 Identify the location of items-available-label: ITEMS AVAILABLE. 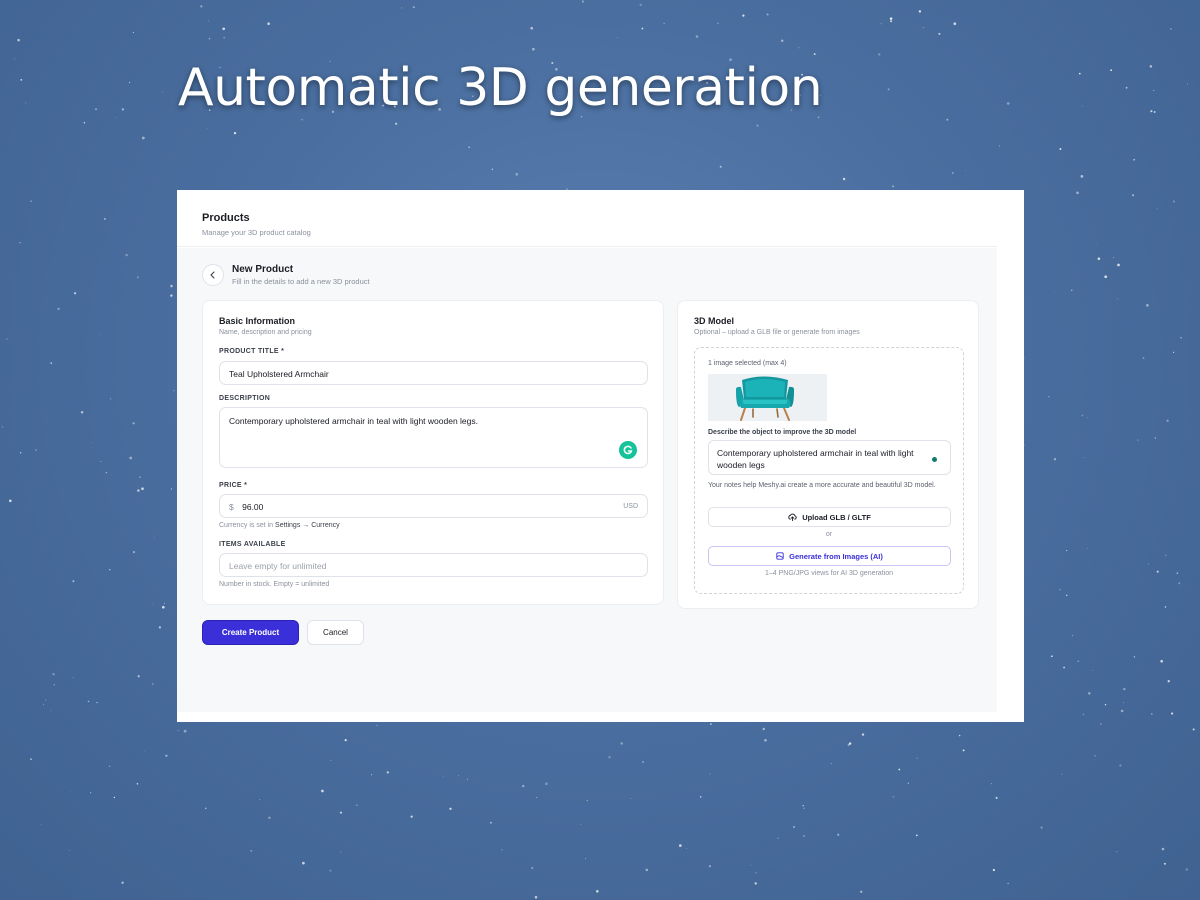
(252, 544).